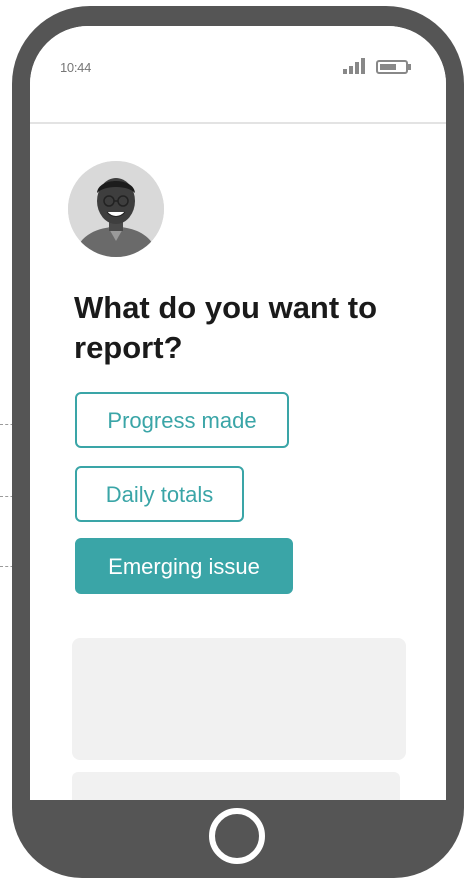 This screenshot has width=464, height=884. I want to click on avatar-person-icon, so click(116, 209).